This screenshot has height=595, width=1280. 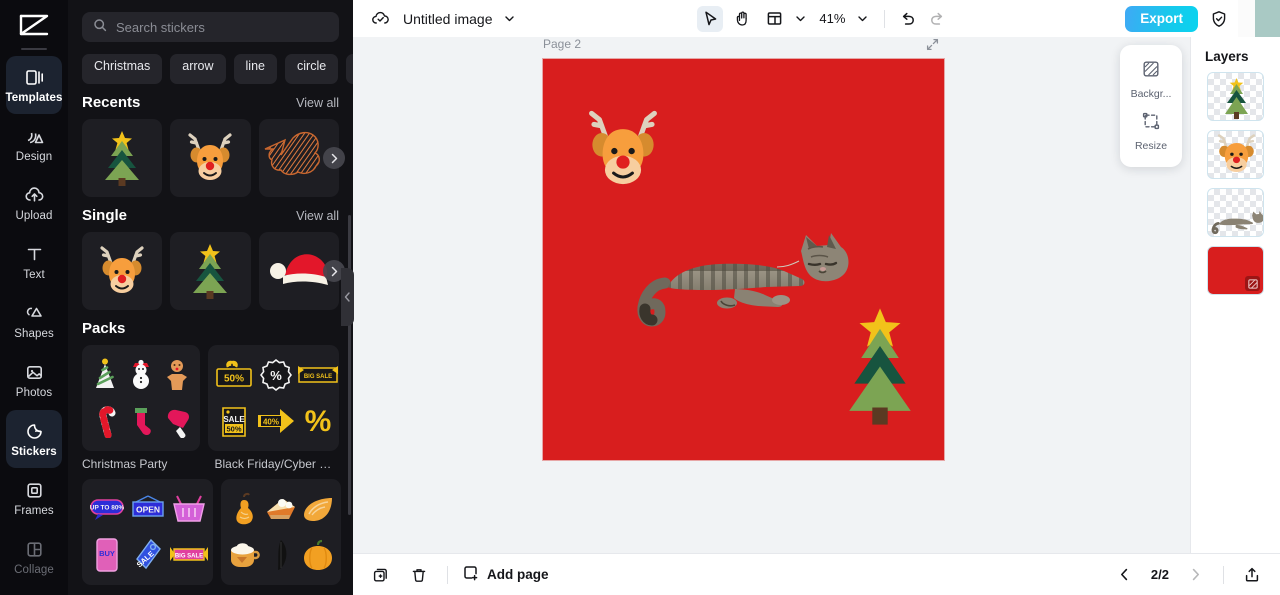 What do you see at coordinates (34, 25) in the screenshot?
I see `capcut-logo-icon` at bounding box center [34, 25].